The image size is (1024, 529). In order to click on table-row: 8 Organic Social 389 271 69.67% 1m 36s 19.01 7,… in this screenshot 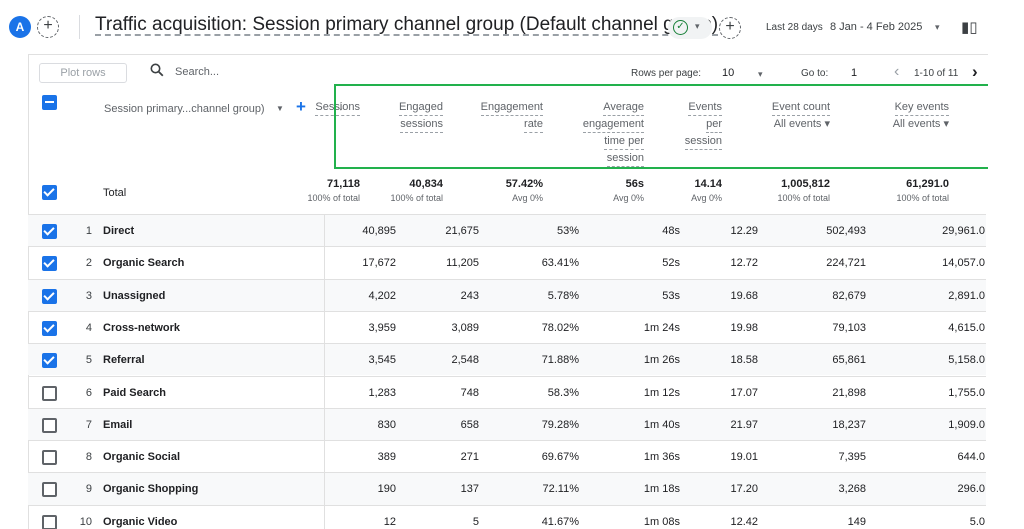, I will do `click(507, 456)`.